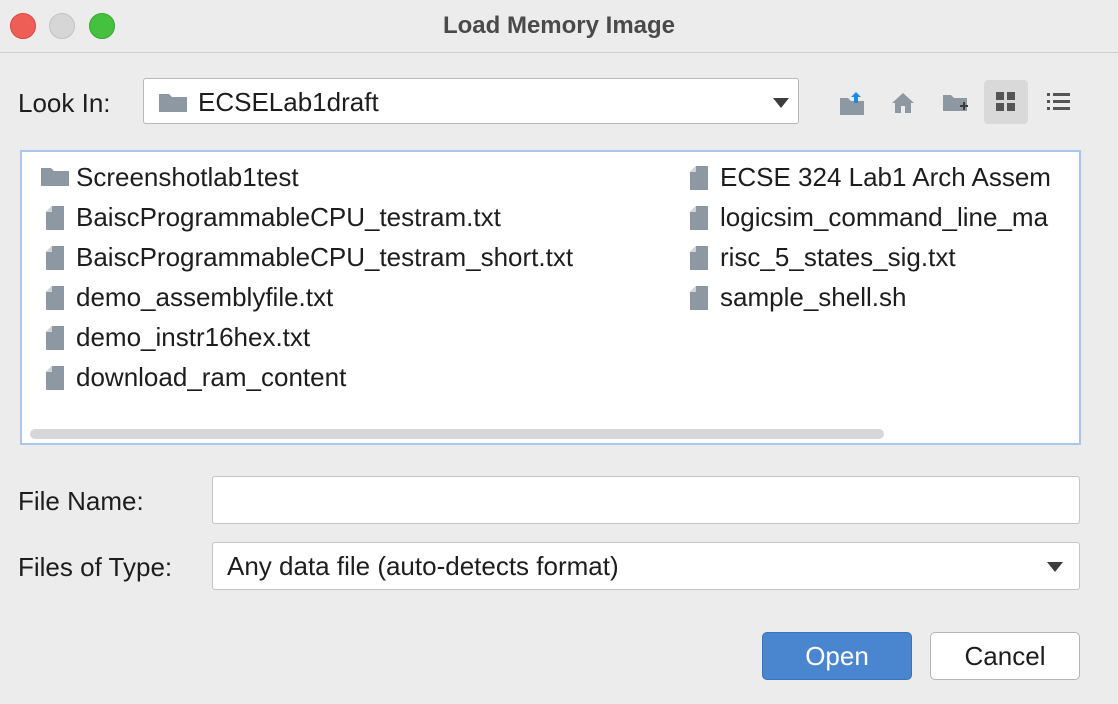 The height and width of the screenshot is (704, 1118). I want to click on up-folder-button, so click(851, 102).